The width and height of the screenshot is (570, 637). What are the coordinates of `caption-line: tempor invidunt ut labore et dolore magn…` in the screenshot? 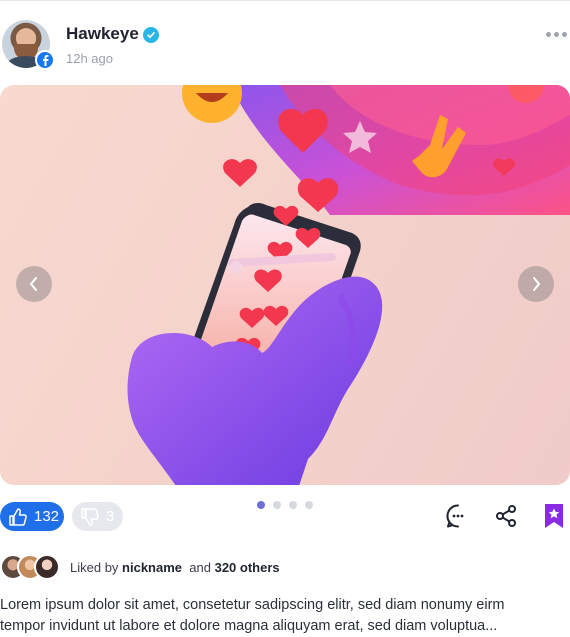 It's located at (249, 626).